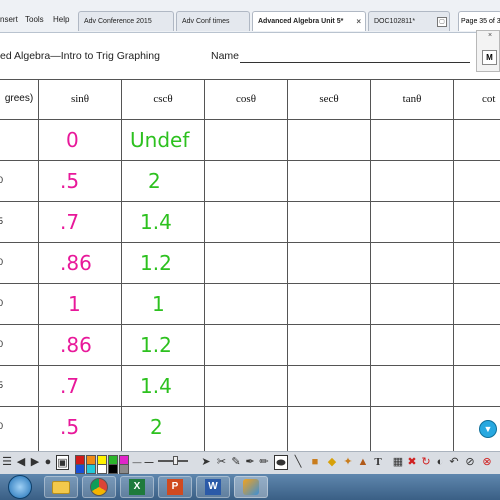  I want to click on col-header-cos: cosθ, so click(246, 99).